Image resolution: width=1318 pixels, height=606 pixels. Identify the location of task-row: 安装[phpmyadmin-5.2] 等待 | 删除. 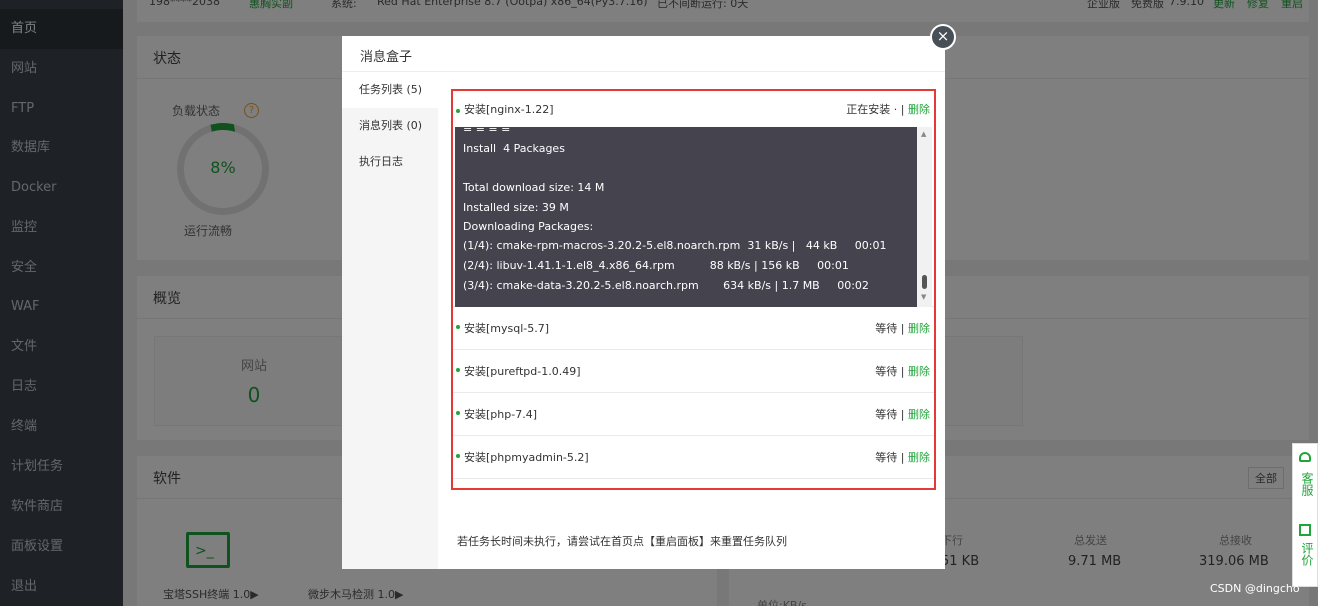
(693, 457).